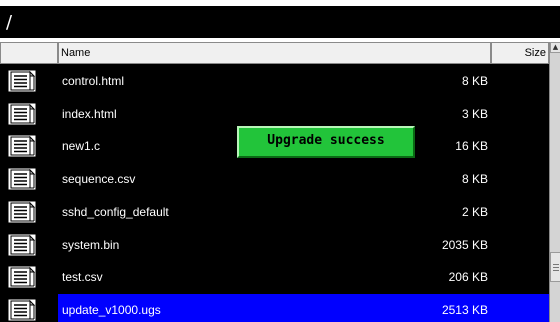 The height and width of the screenshot is (322, 560). Describe the element at coordinates (99, 179) in the screenshot. I see `file-name: sequence.csv` at that location.